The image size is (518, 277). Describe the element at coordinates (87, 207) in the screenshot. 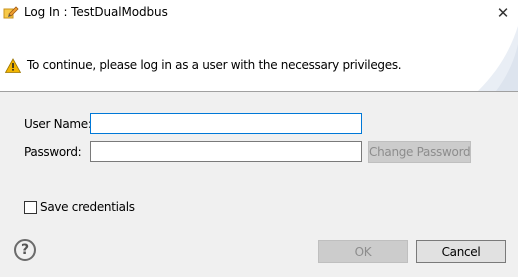

I see `save-credentials-label: Save credentials` at that location.